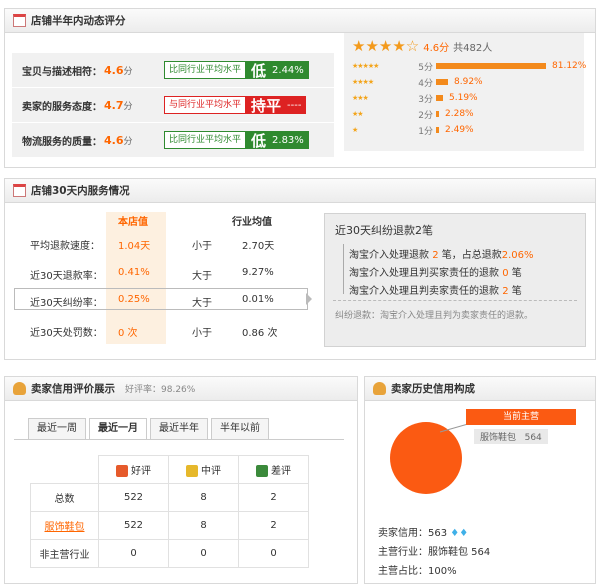 The width and height of the screenshot is (600, 587). I want to click on table-header-row: 好评 中评 差评, so click(170, 469).